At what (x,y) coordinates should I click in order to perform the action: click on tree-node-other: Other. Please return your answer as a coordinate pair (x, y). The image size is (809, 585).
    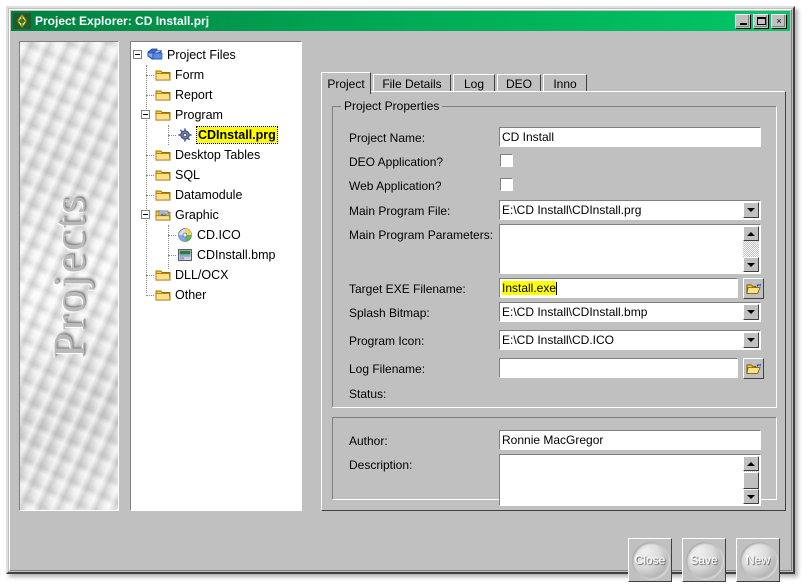
    Looking at the image, I should click on (216, 295).